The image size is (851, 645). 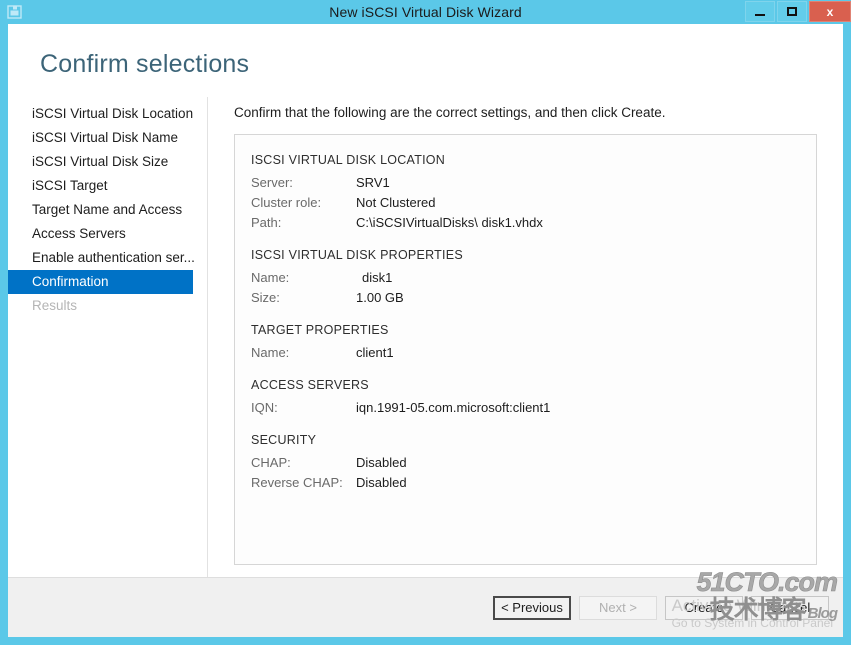 I want to click on row-value: disk1, so click(x=377, y=277).